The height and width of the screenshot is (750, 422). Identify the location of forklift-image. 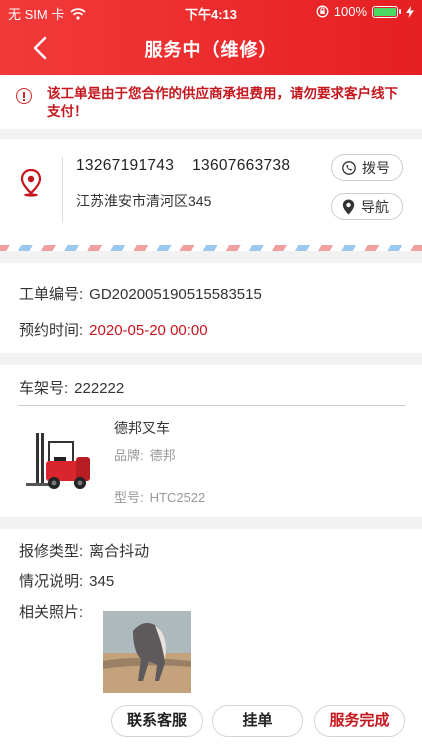
(58, 461).